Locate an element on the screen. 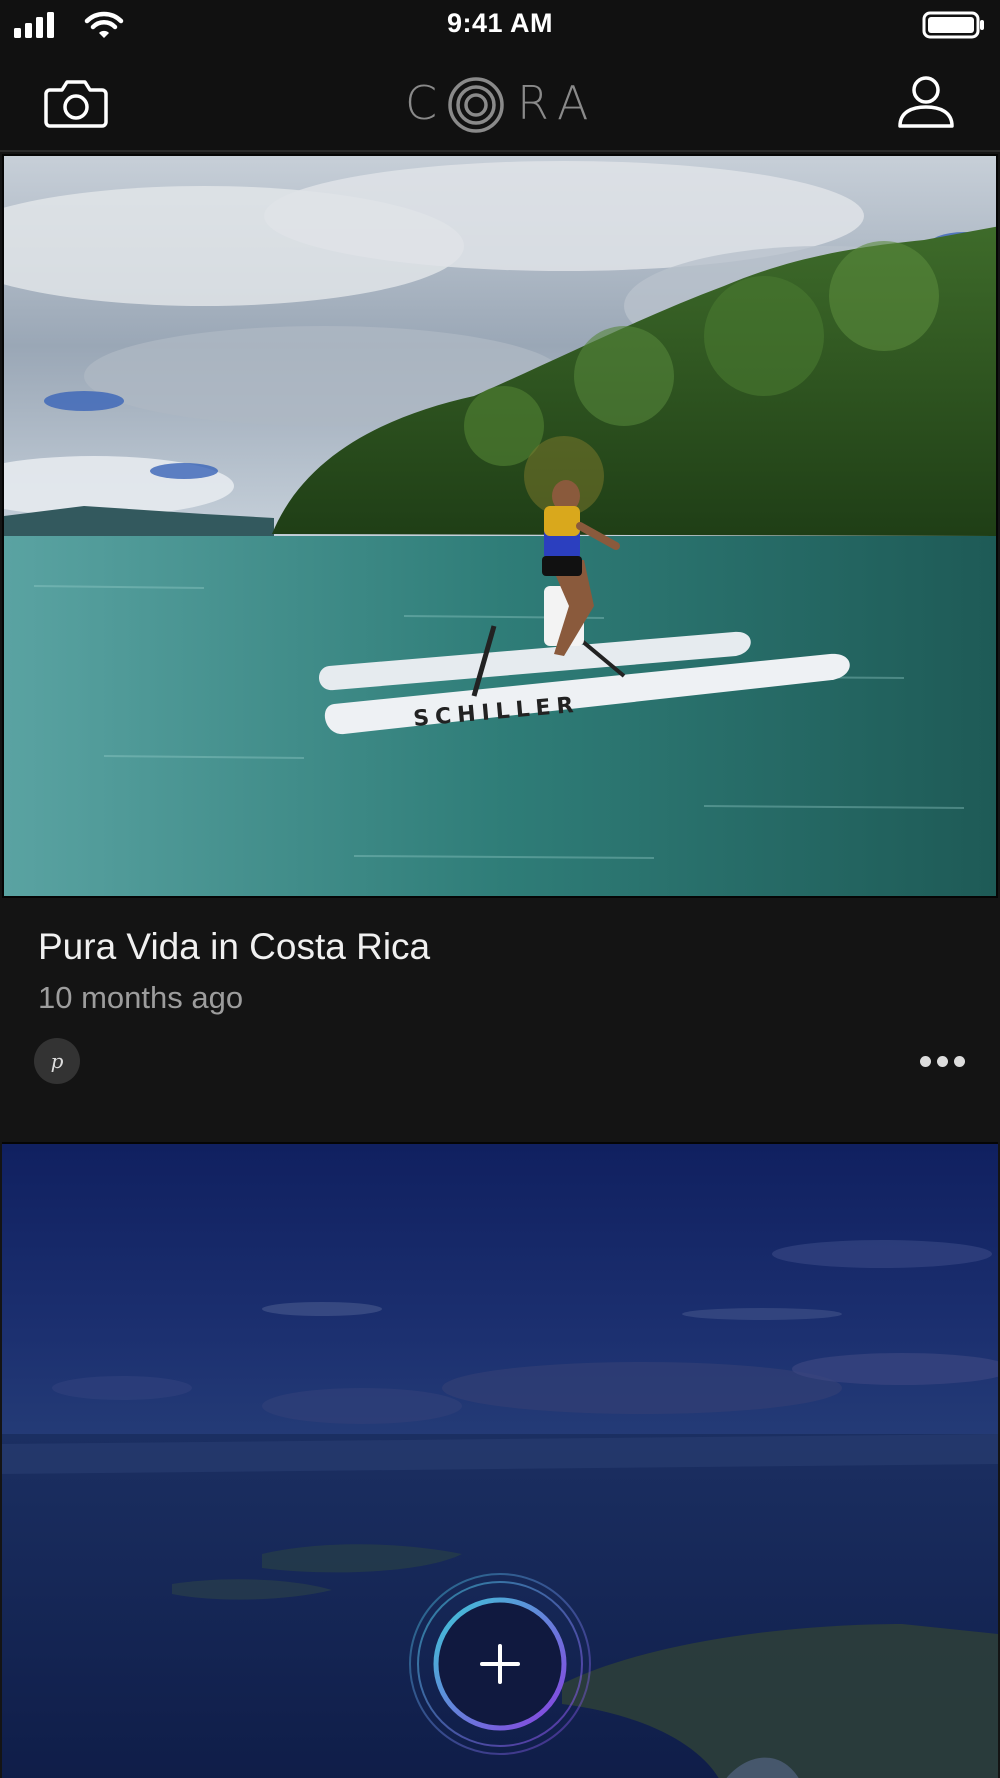  battery-icon is located at coordinates (953, 25).